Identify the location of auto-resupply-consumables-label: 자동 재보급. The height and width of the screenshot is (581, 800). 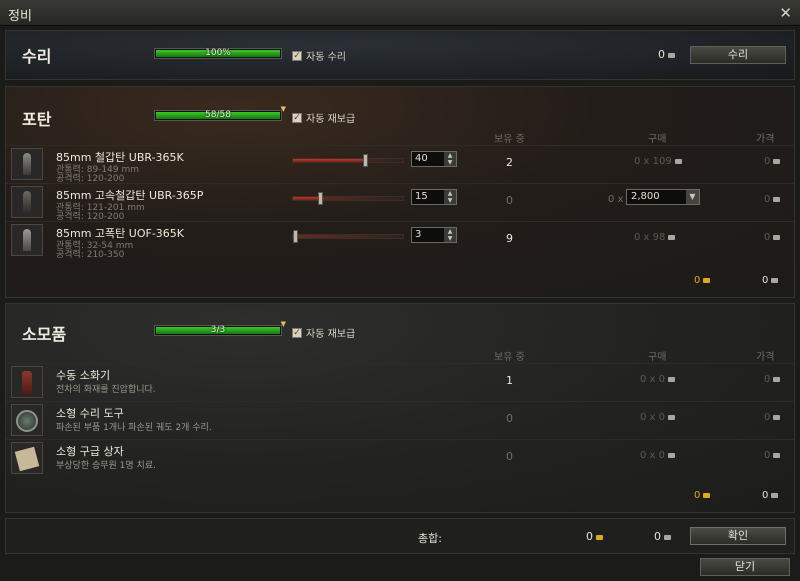
(331, 334).